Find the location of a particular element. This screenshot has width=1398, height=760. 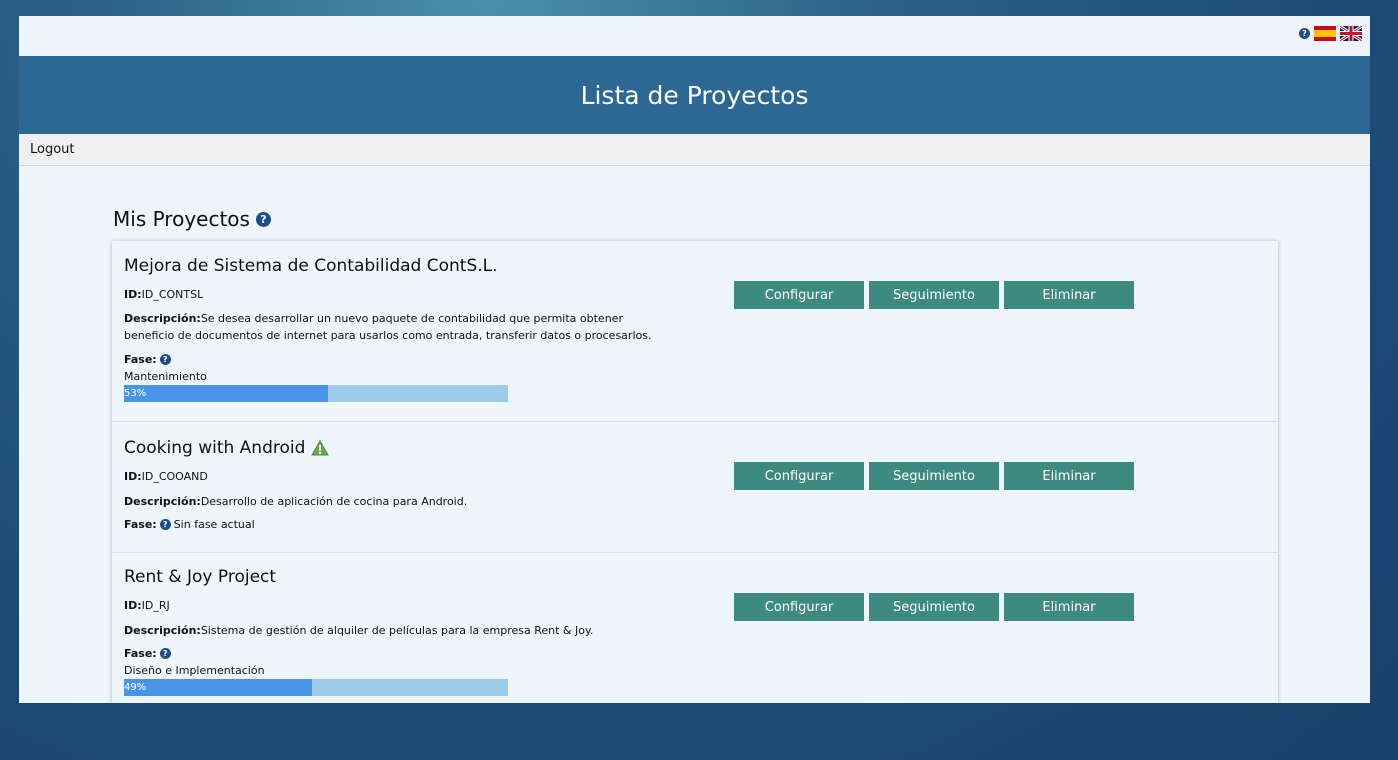

english-flag-icon is located at coordinates (1351, 33).